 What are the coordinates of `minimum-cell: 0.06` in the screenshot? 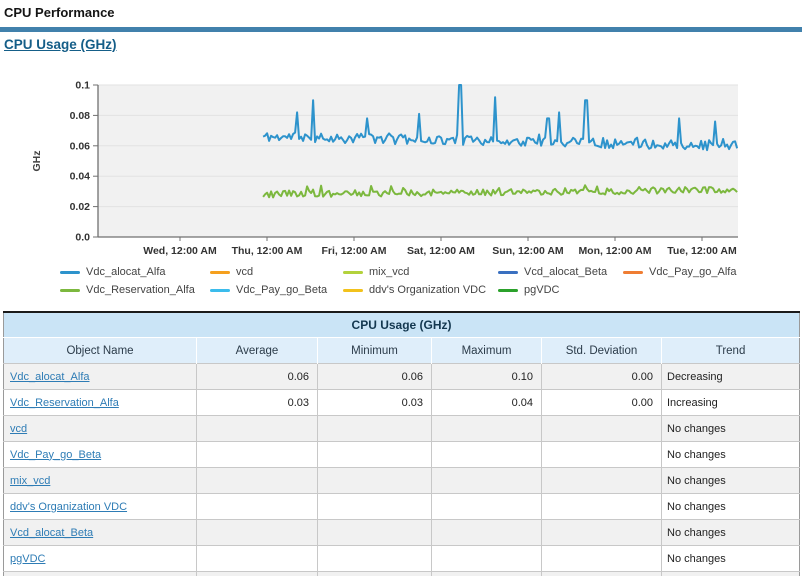 It's located at (374, 376).